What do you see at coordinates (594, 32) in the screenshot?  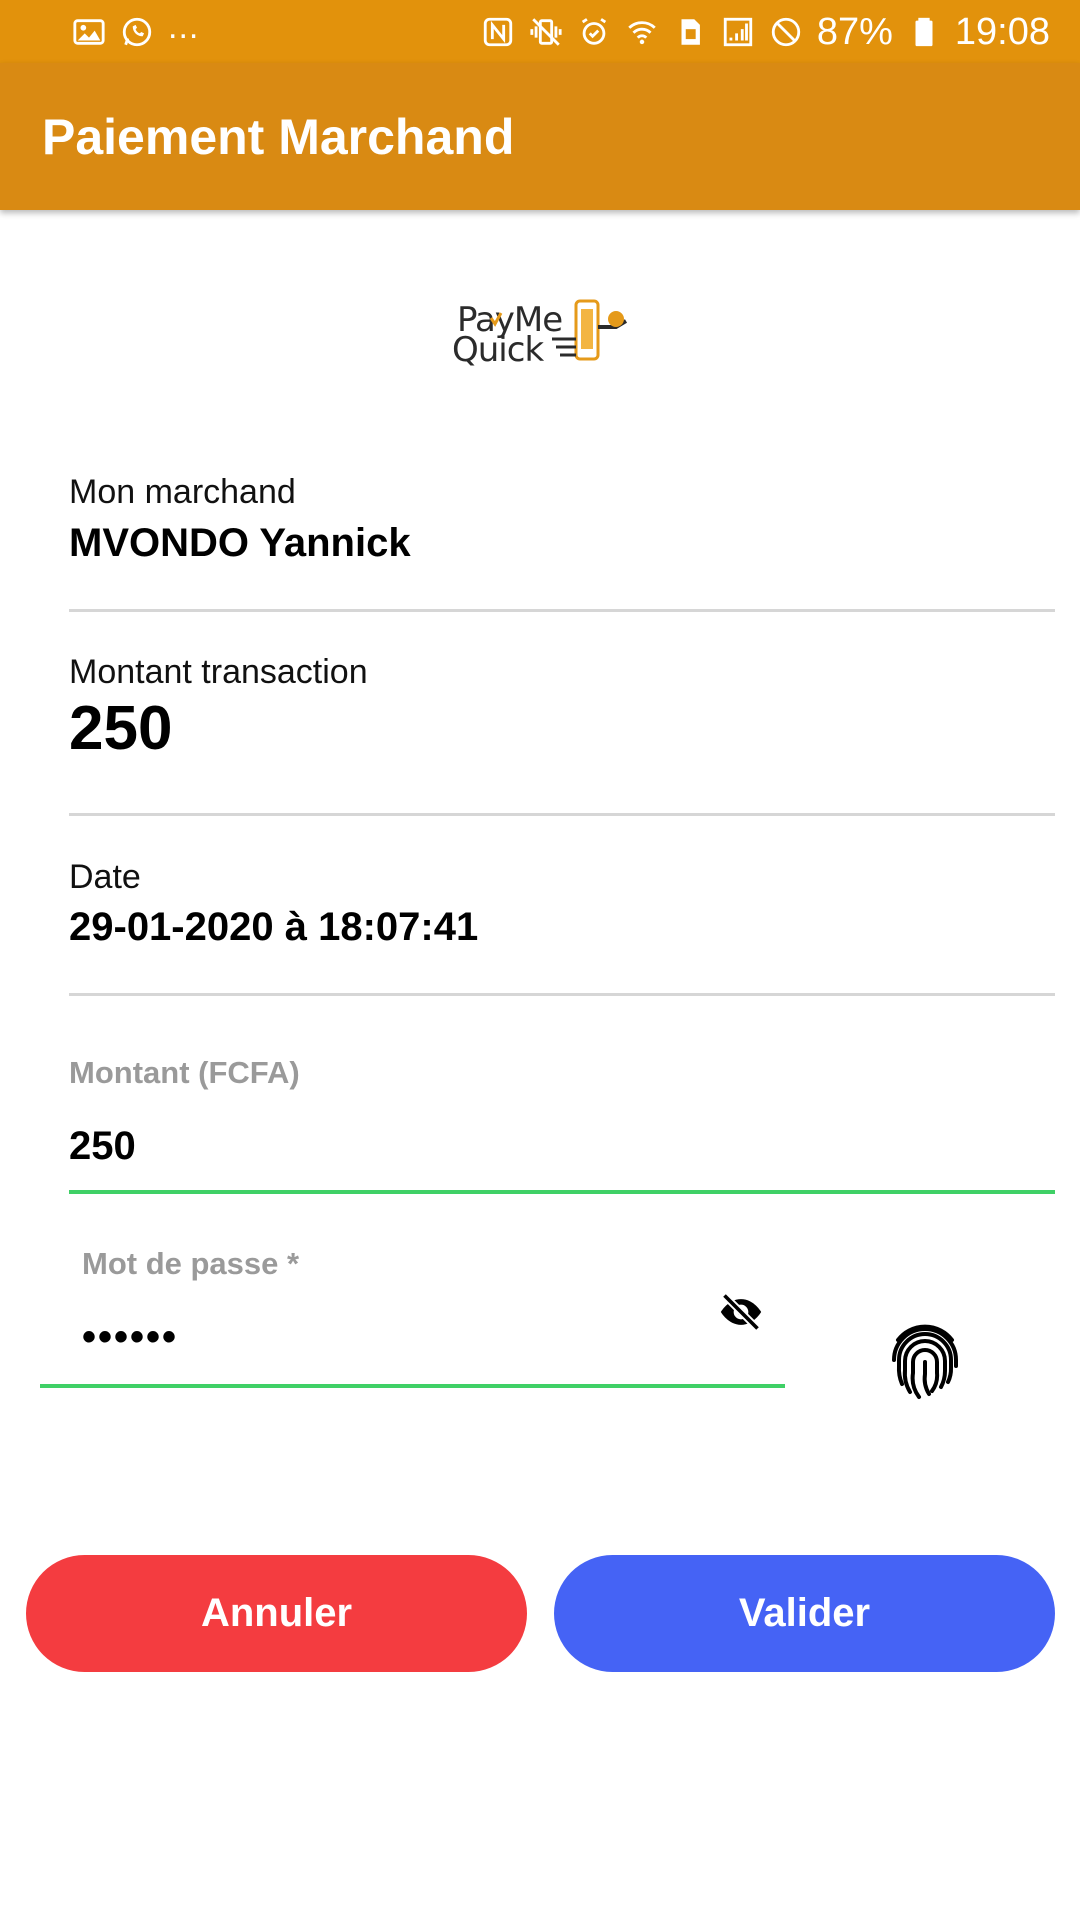 I see `alarm-icon` at bounding box center [594, 32].